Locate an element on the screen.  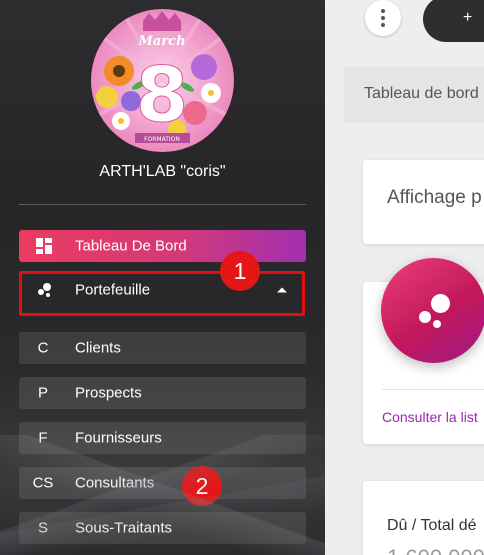
nav-dashboard: Tableau De Bord is located at coordinates (162, 246).